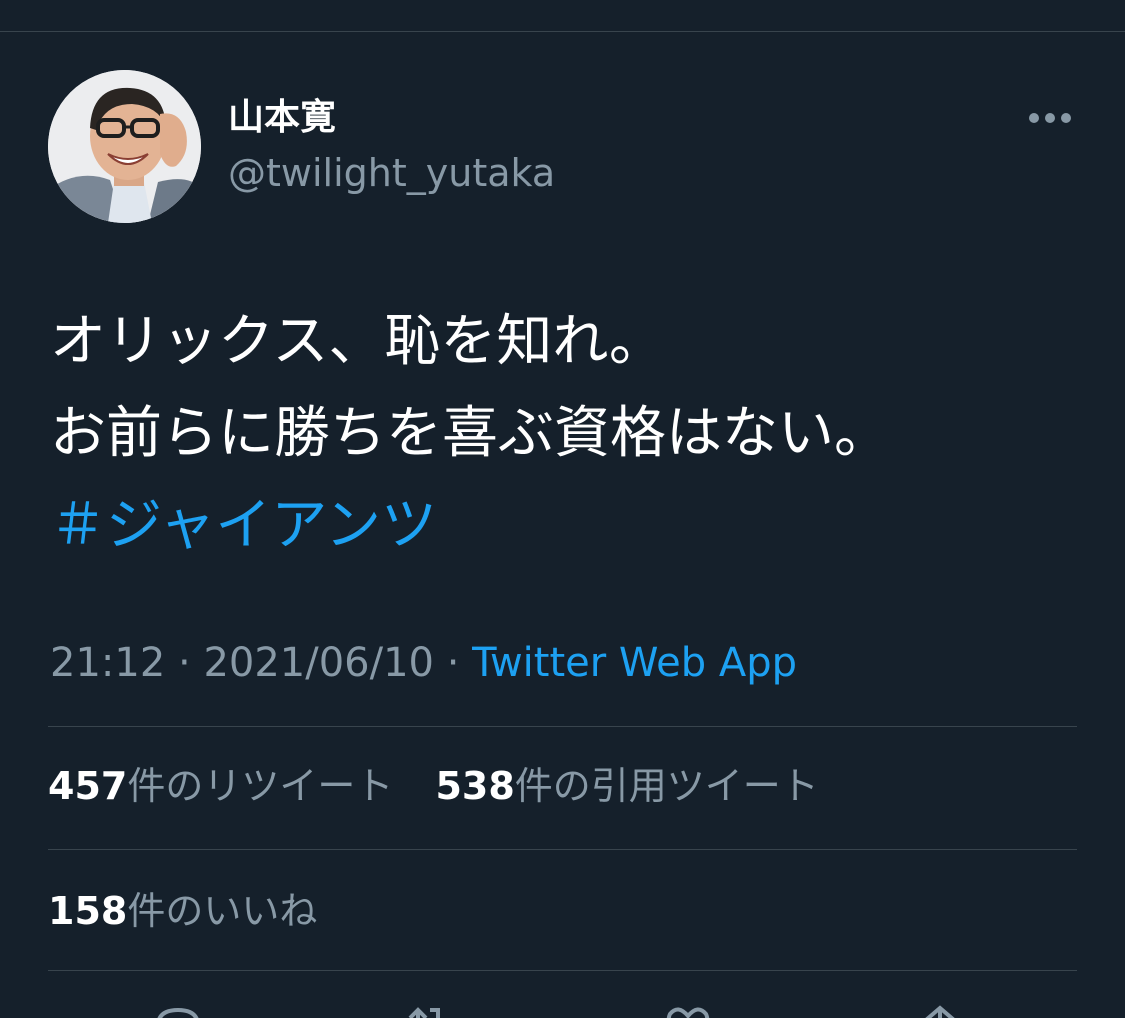 The image size is (1125, 1018). What do you see at coordinates (666, 786) in the screenshot?
I see `quote-count-label: 件の引用ツイート` at bounding box center [666, 786].